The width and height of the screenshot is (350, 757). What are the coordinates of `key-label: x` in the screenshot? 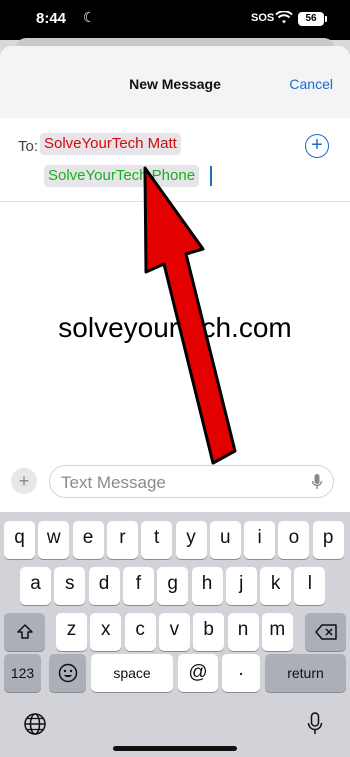 It's located at (106, 629).